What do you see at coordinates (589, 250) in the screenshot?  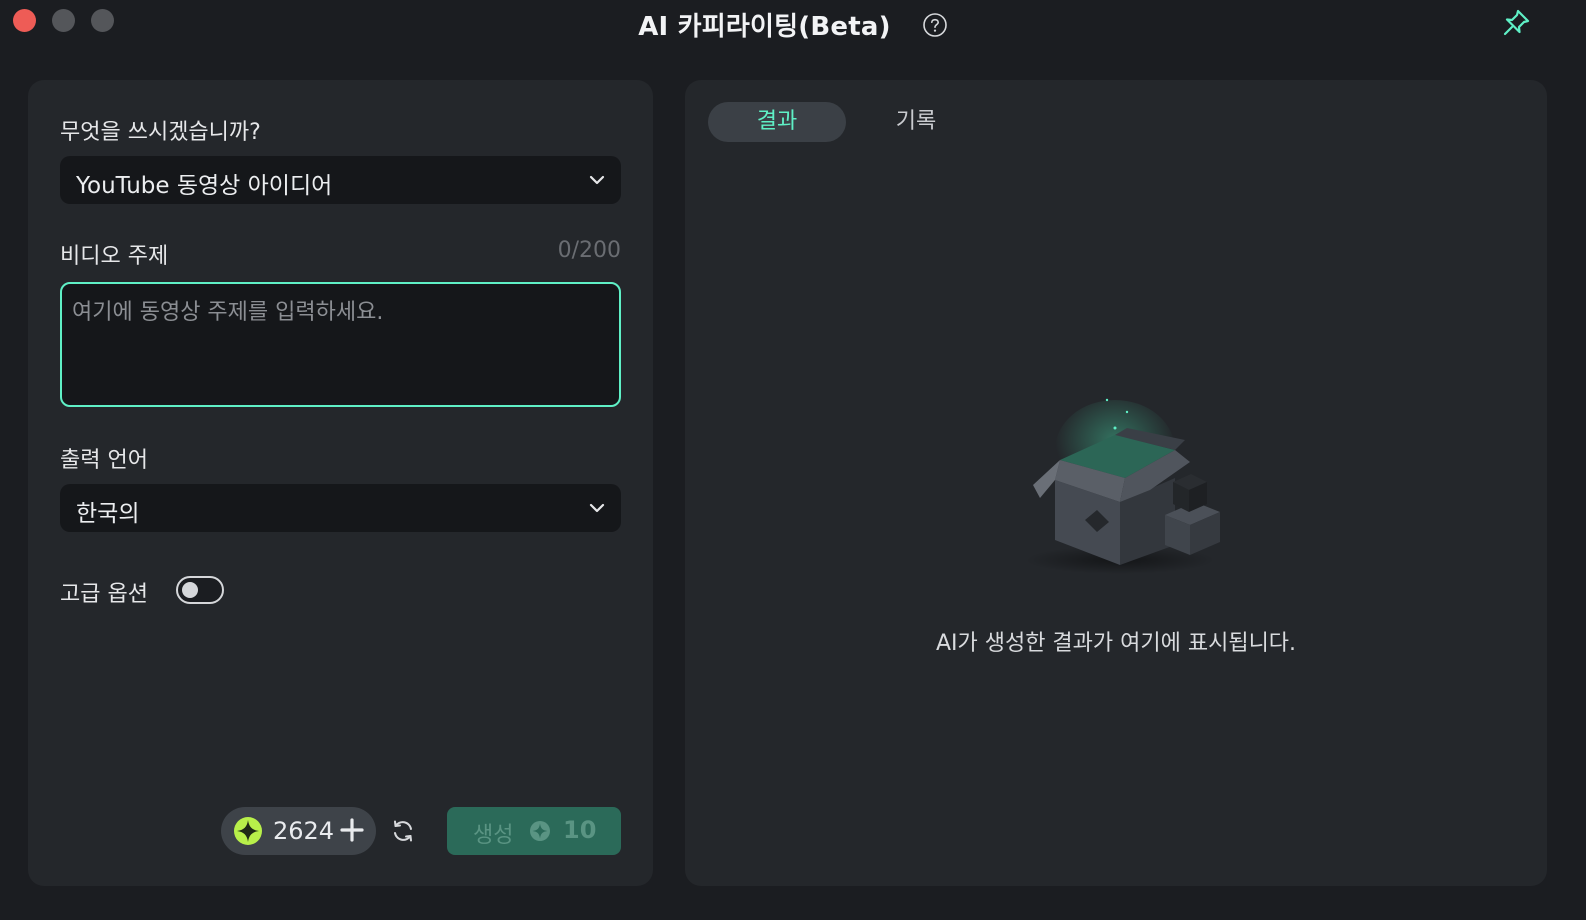 I see `topic-char-counter: 0/200` at bounding box center [589, 250].